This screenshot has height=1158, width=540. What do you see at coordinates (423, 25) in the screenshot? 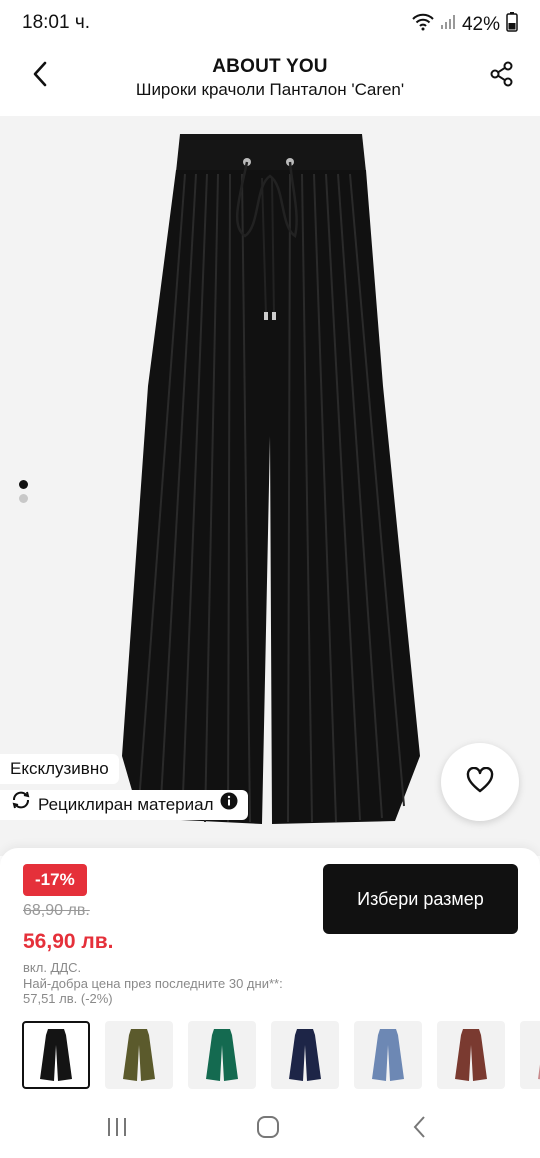
I see `wifi-icon` at bounding box center [423, 25].